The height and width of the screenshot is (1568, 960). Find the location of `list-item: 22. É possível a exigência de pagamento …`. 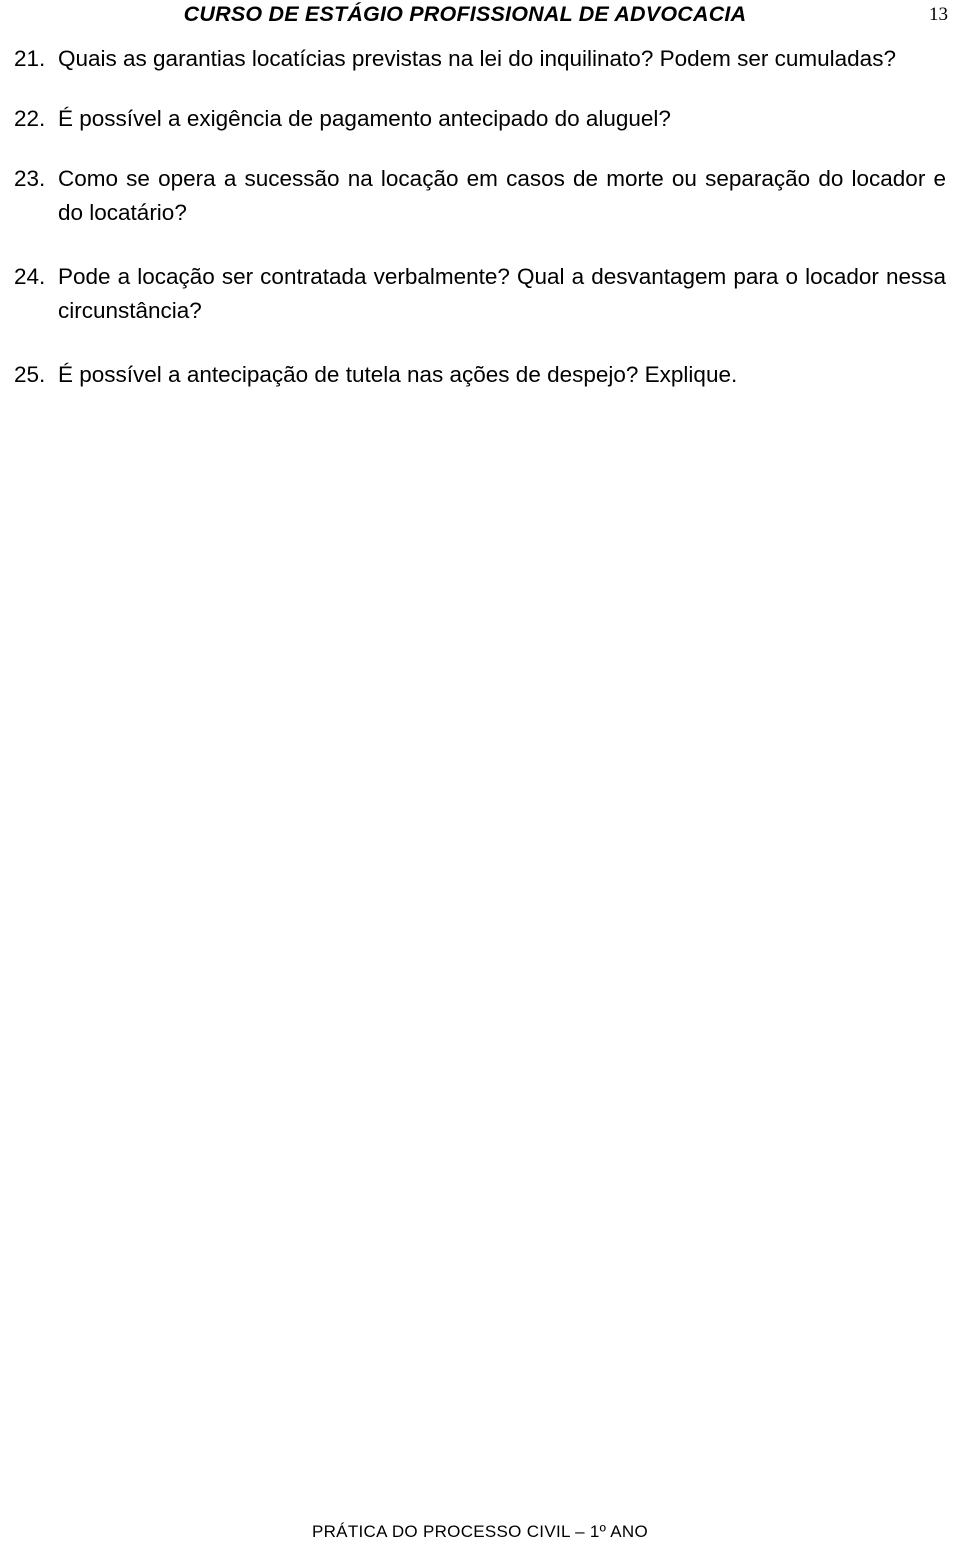

list-item: 22. É possível a exigência de pagamento … is located at coordinates (482, 119).